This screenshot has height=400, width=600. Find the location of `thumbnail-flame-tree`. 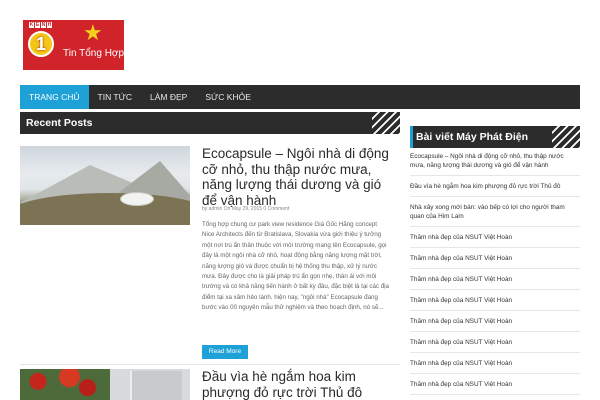

thumbnail-flame-tree is located at coordinates (65, 384).